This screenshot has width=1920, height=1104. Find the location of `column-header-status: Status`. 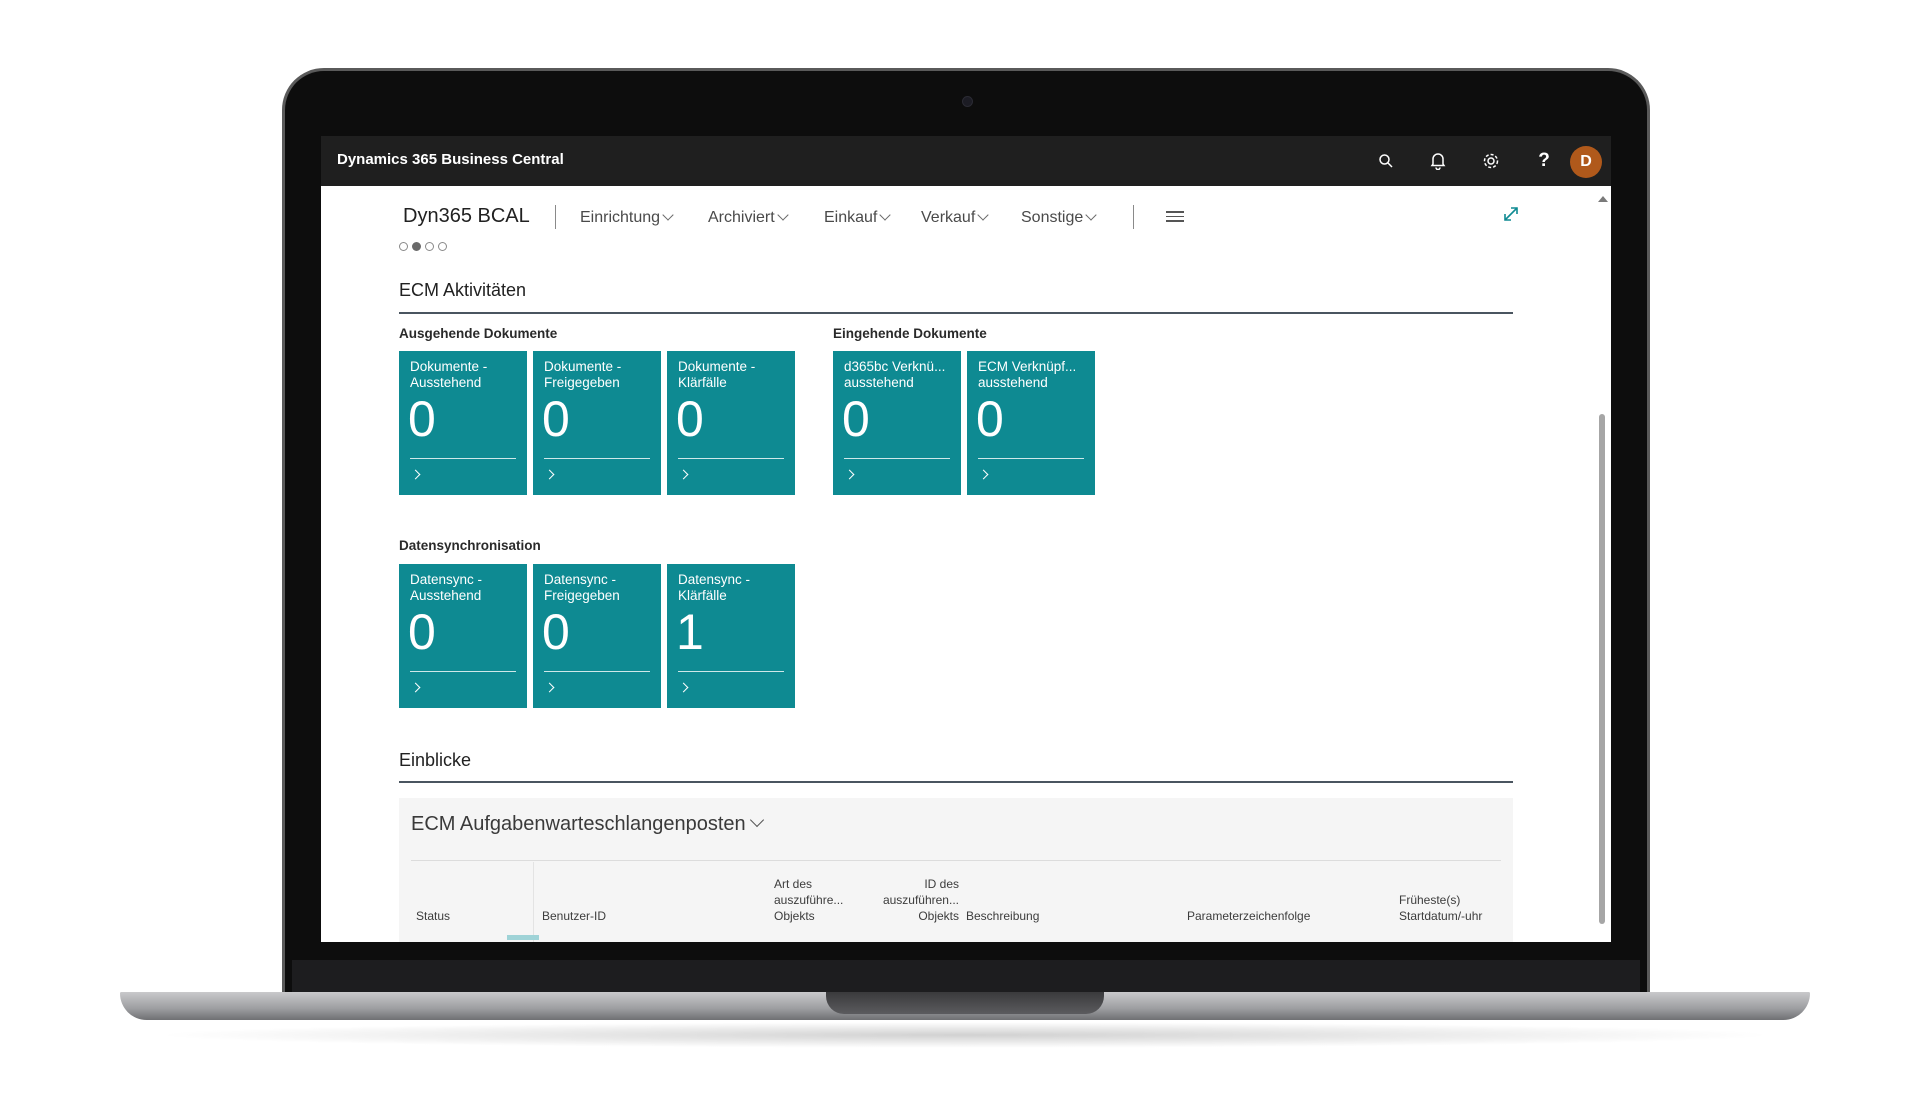

column-header-status: Status is located at coordinates (433, 916).